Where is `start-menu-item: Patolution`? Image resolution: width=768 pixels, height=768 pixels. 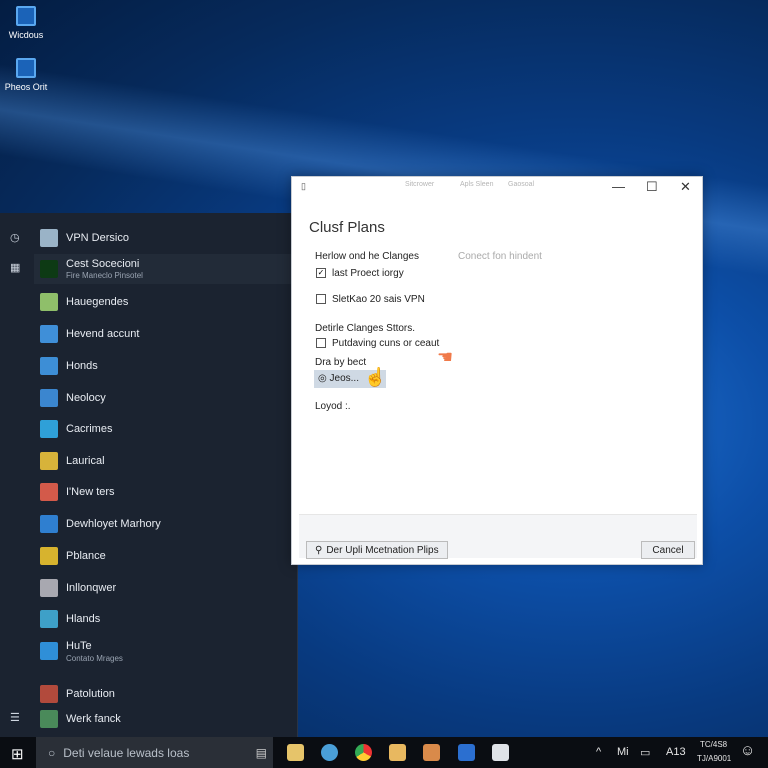 start-menu-item: Patolution is located at coordinates (165, 694).